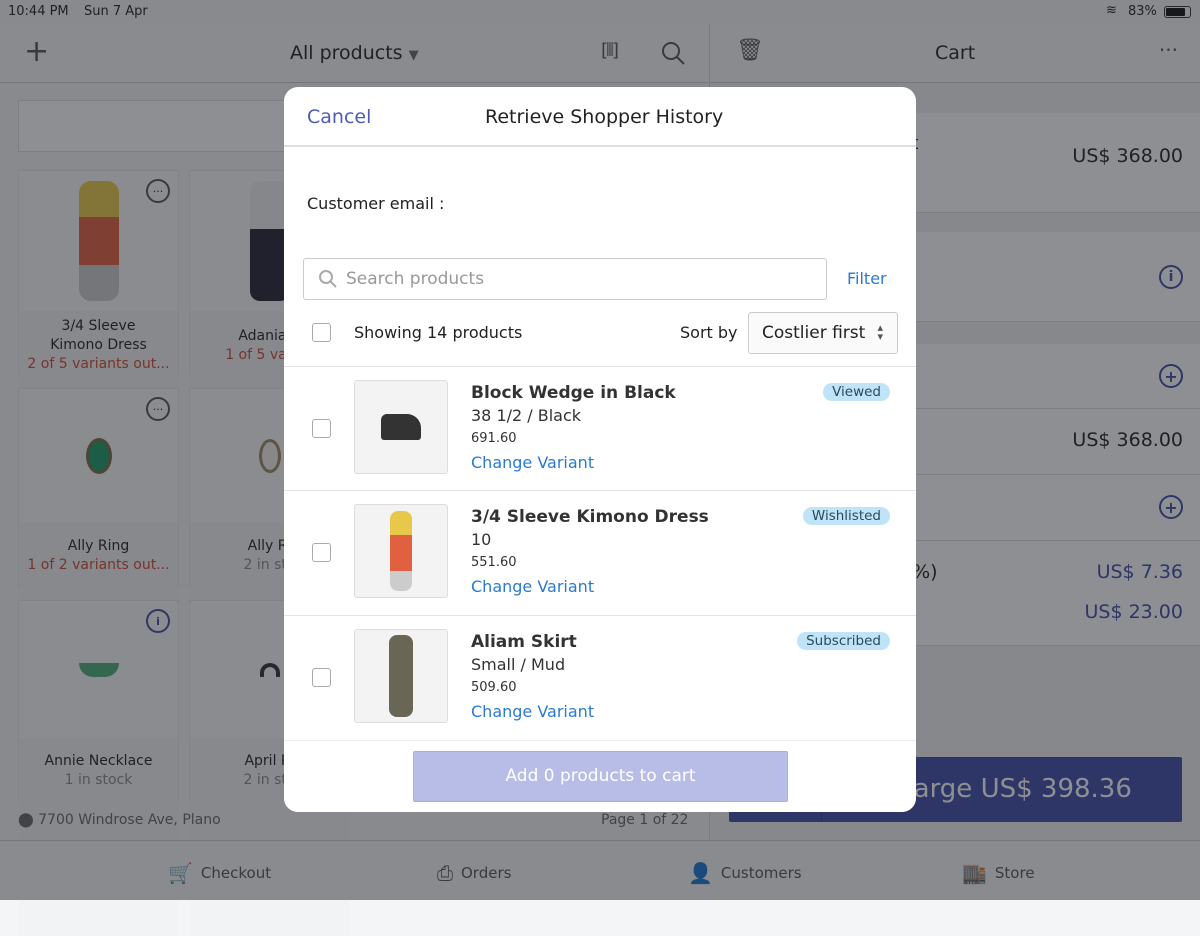 This screenshot has height=936, width=1200. What do you see at coordinates (494, 438) in the screenshot?
I see `product-price: 691.60` at bounding box center [494, 438].